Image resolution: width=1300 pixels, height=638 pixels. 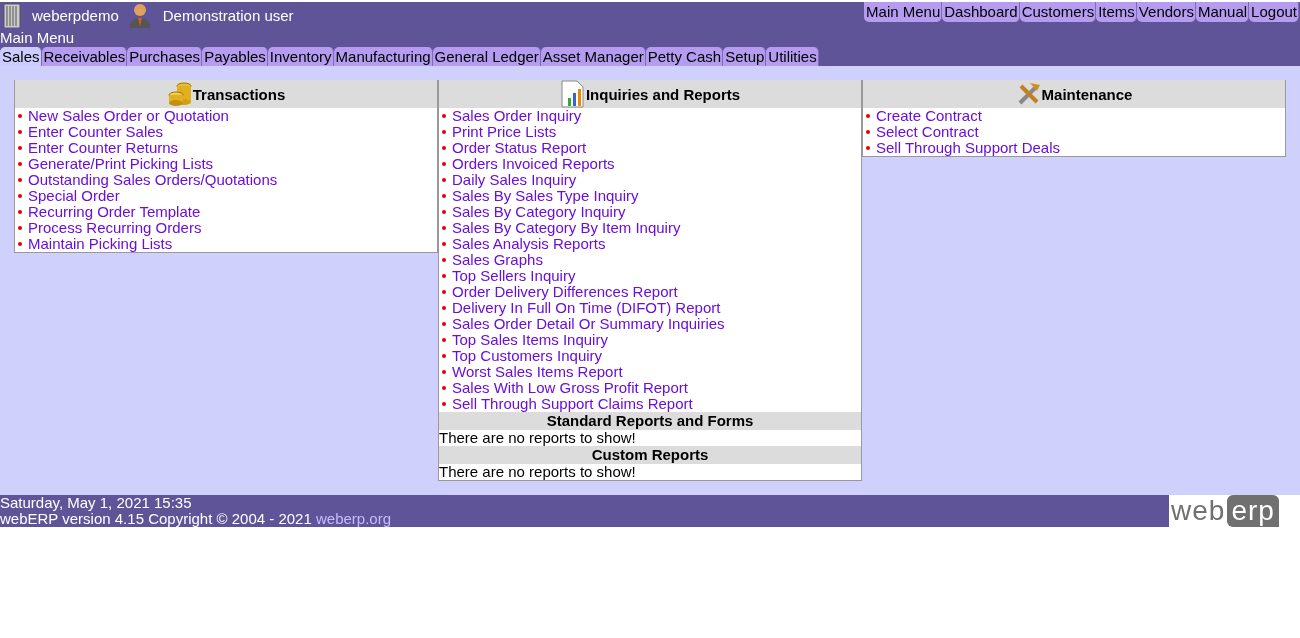 What do you see at coordinates (12, 15) in the screenshot?
I see `building-icon` at bounding box center [12, 15].